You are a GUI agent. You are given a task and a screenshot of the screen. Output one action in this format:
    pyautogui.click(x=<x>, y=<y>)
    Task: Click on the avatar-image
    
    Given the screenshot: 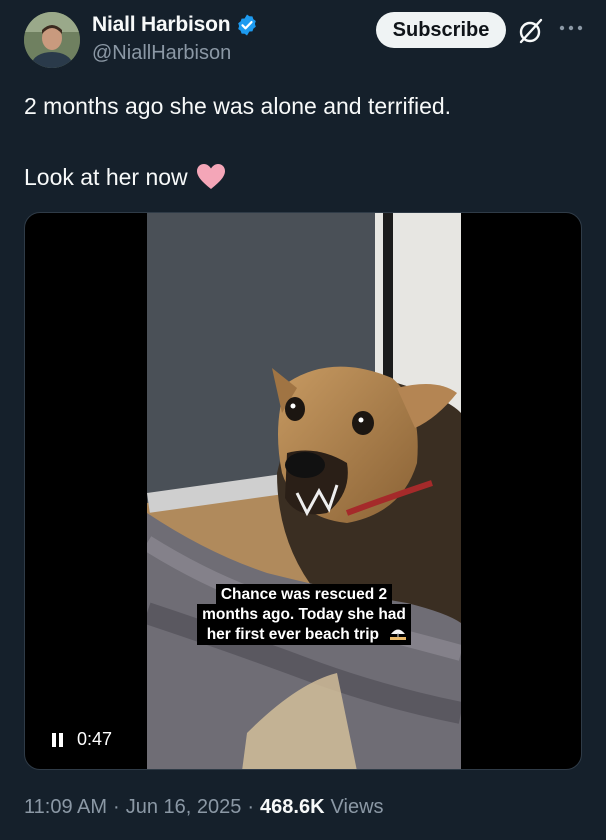 What is the action you would take?
    pyautogui.click(x=52, y=40)
    